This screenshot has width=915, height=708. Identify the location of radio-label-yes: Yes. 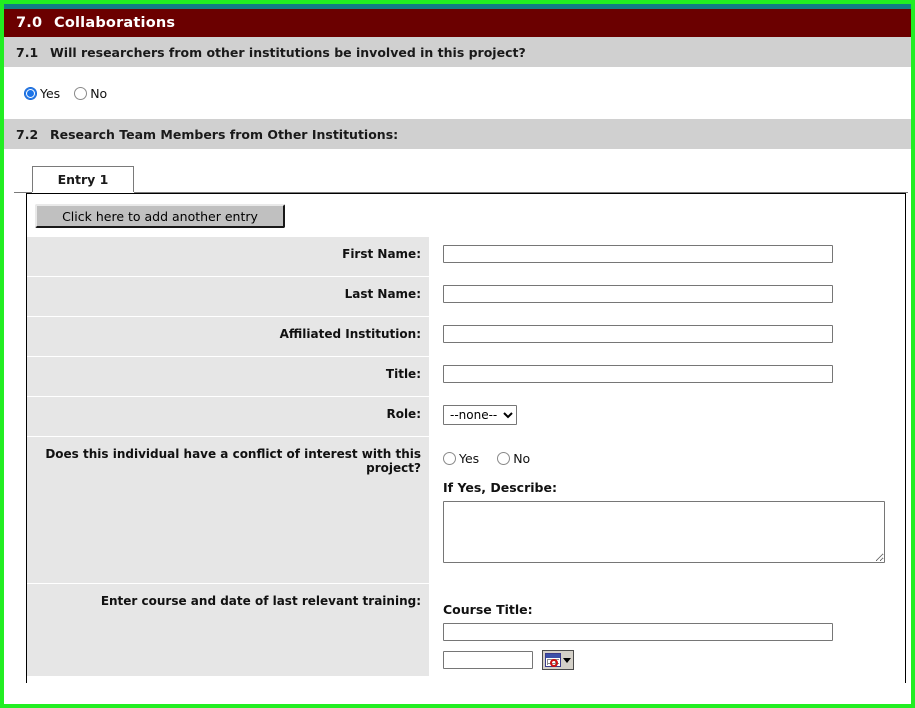
(50, 93).